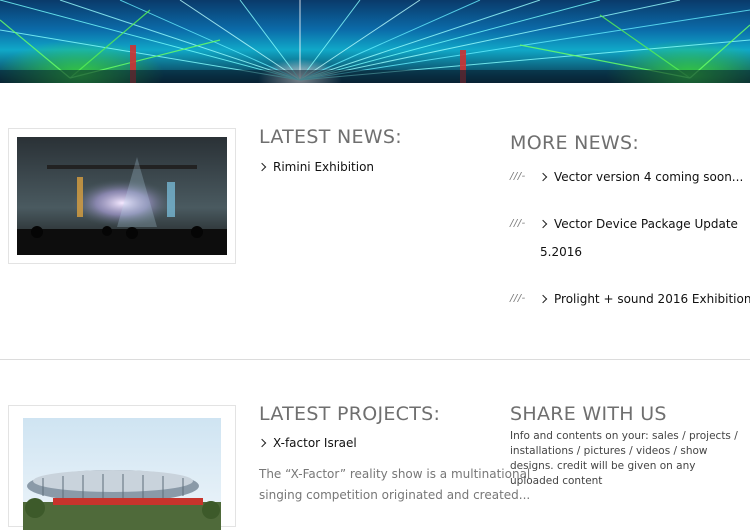  Describe the element at coordinates (122, 474) in the screenshot. I see `stadium-image` at that location.